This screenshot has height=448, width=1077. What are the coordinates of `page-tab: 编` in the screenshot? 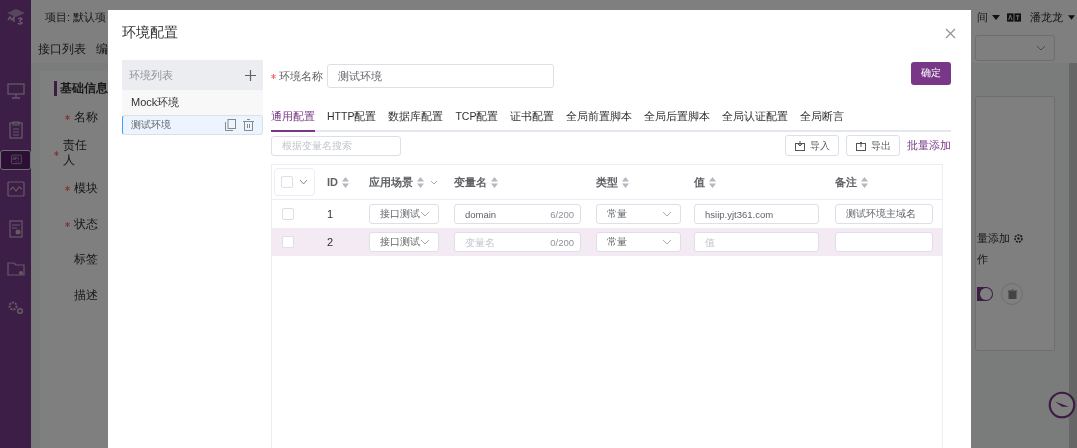 It's located at (102, 49).